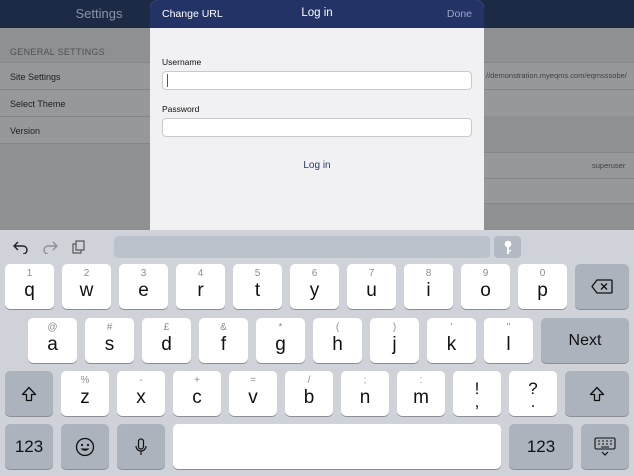 The height and width of the screenshot is (476, 634). I want to click on key-hint: ", so click(508, 327).